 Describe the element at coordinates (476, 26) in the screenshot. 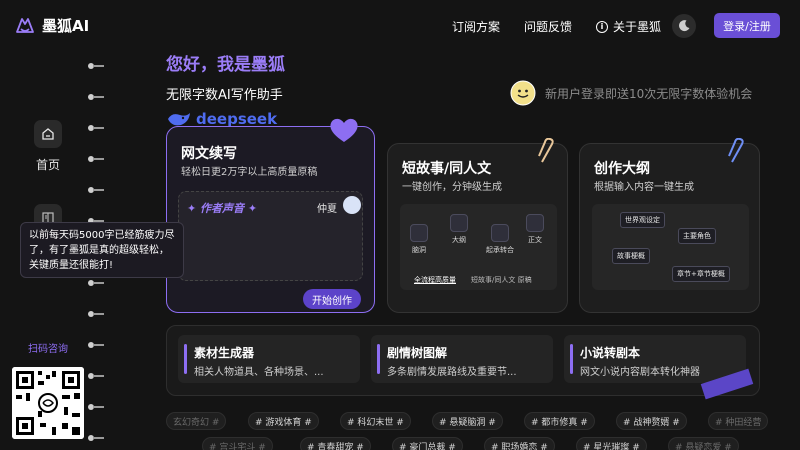

I see `nav-subscribe: 订阅方案` at that location.